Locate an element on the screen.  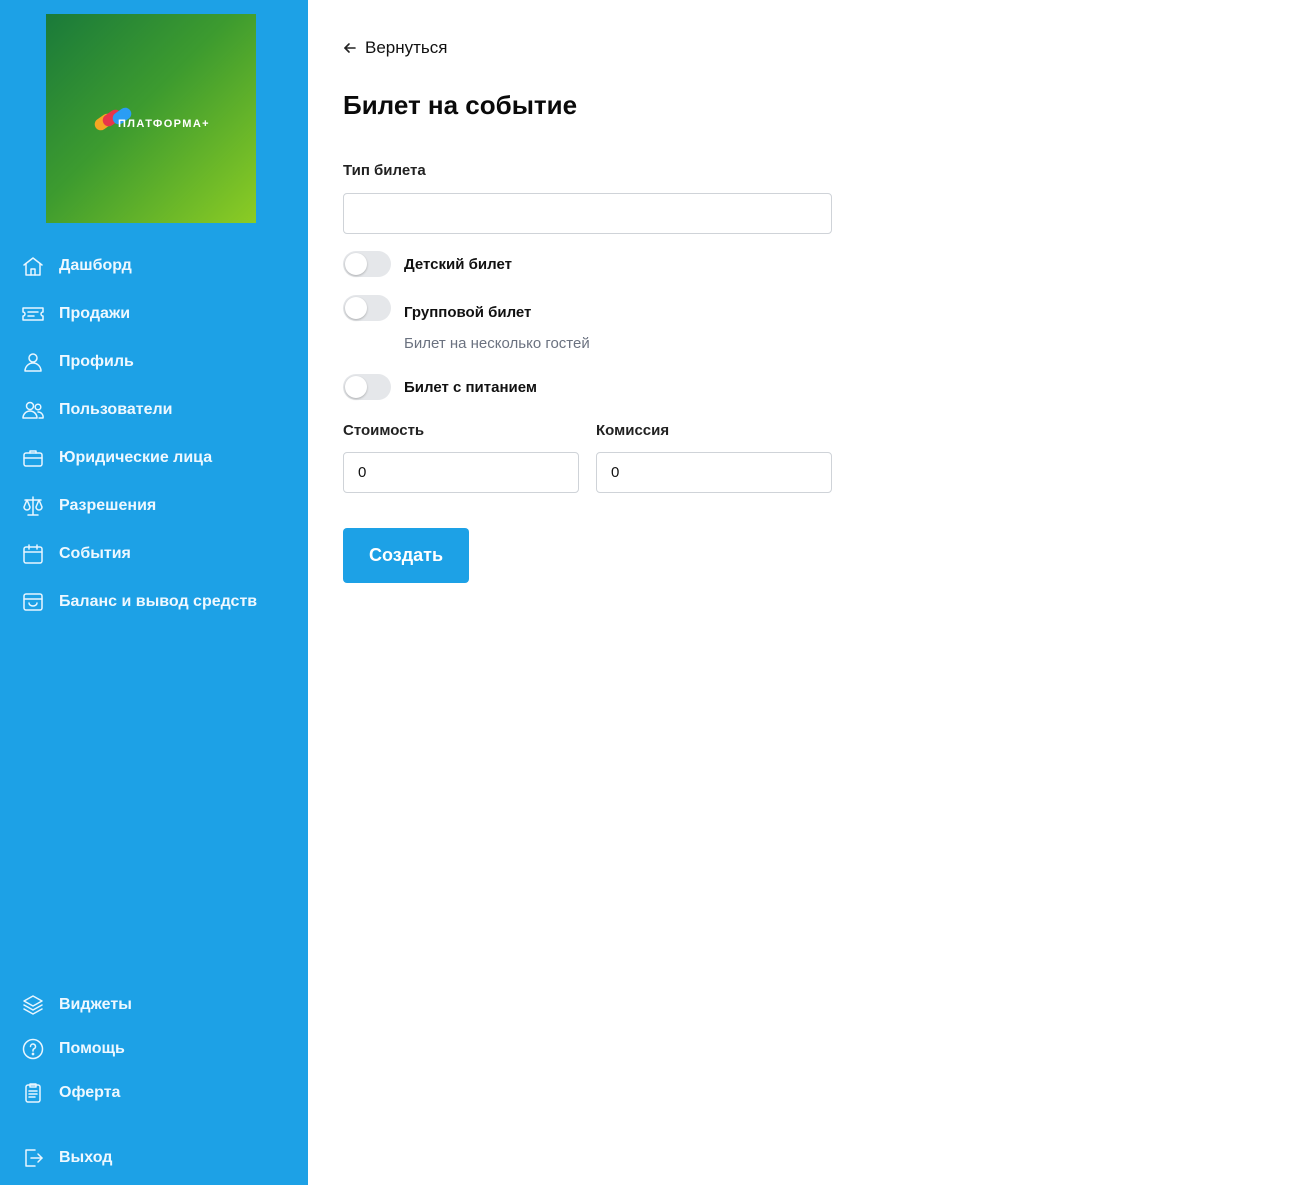
meal-ticket-label: Билет с питанием is located at coordinates (470, 387).